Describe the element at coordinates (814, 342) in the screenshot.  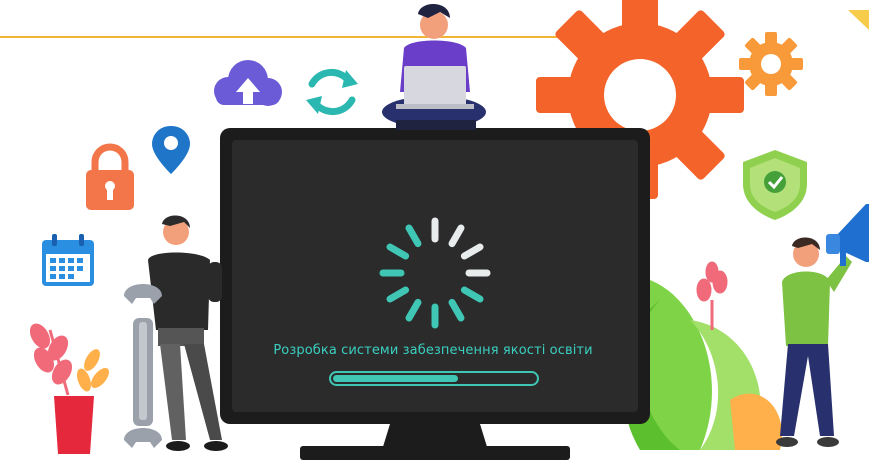
I see `person-with-megaphone` at that location.